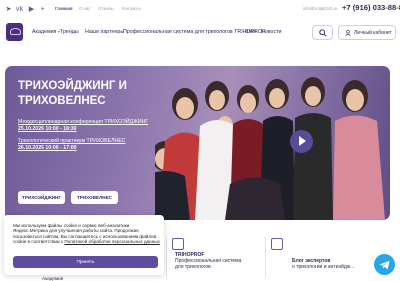  I want to click on trihoprof-icon, so click(178, 244).